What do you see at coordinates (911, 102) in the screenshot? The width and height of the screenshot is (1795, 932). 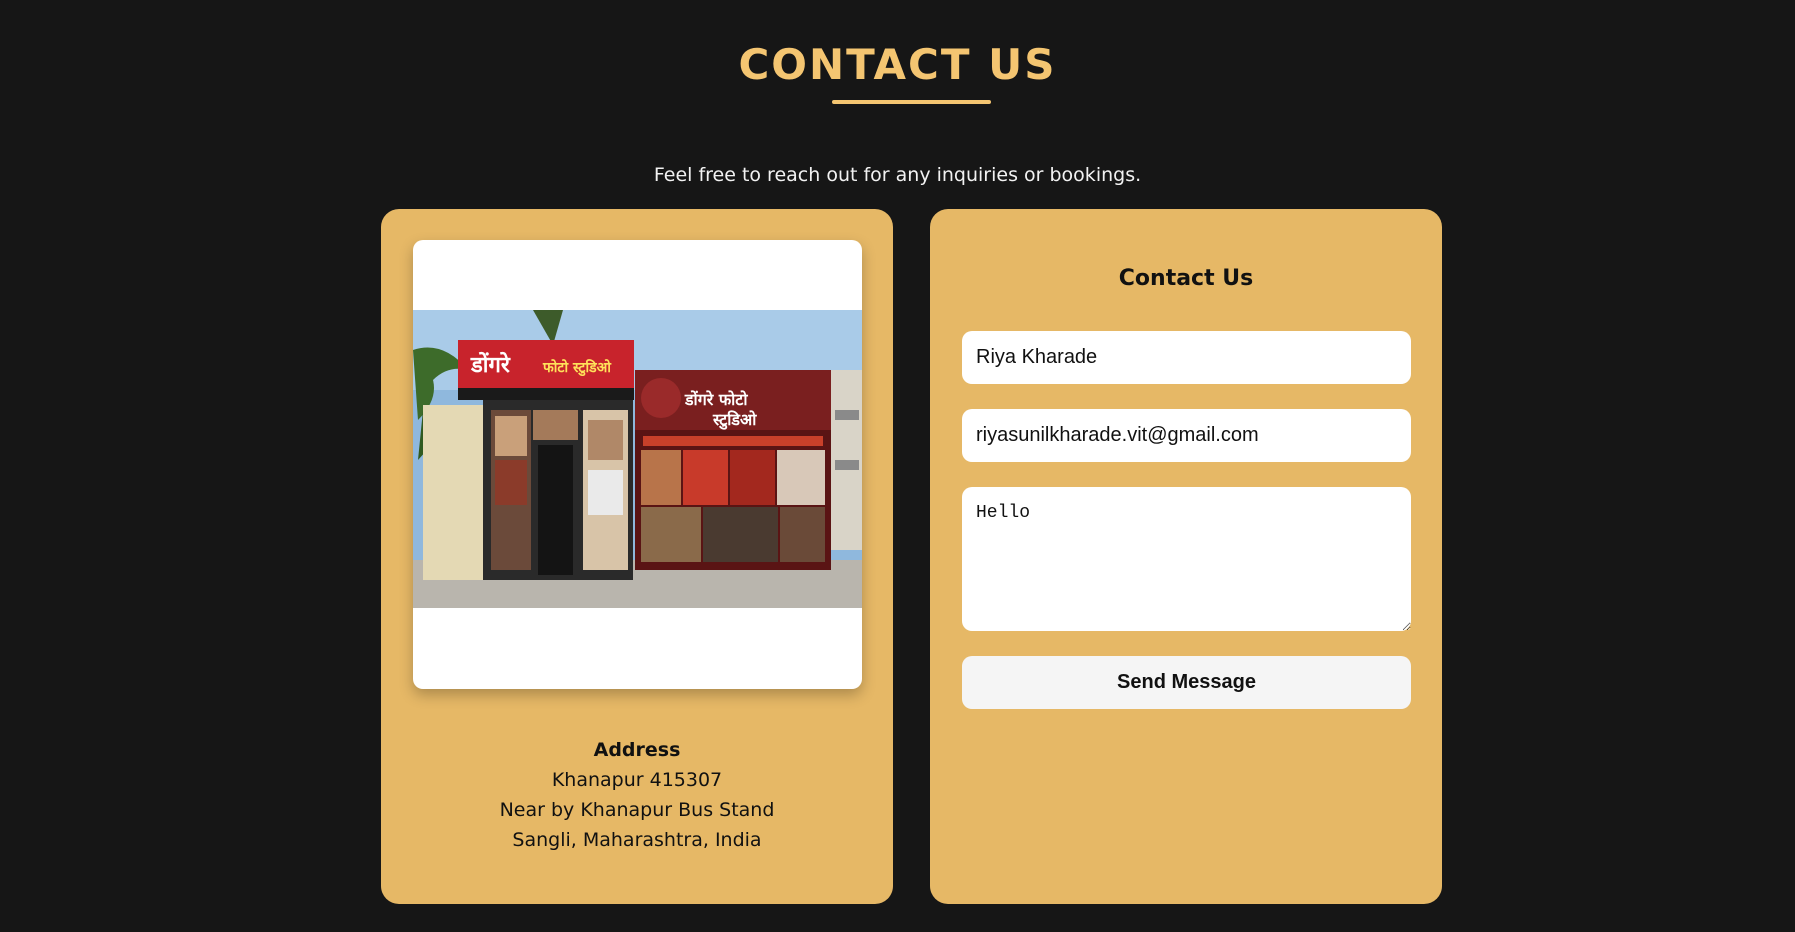 I see `title-underline` at bounding box center [911, 102].